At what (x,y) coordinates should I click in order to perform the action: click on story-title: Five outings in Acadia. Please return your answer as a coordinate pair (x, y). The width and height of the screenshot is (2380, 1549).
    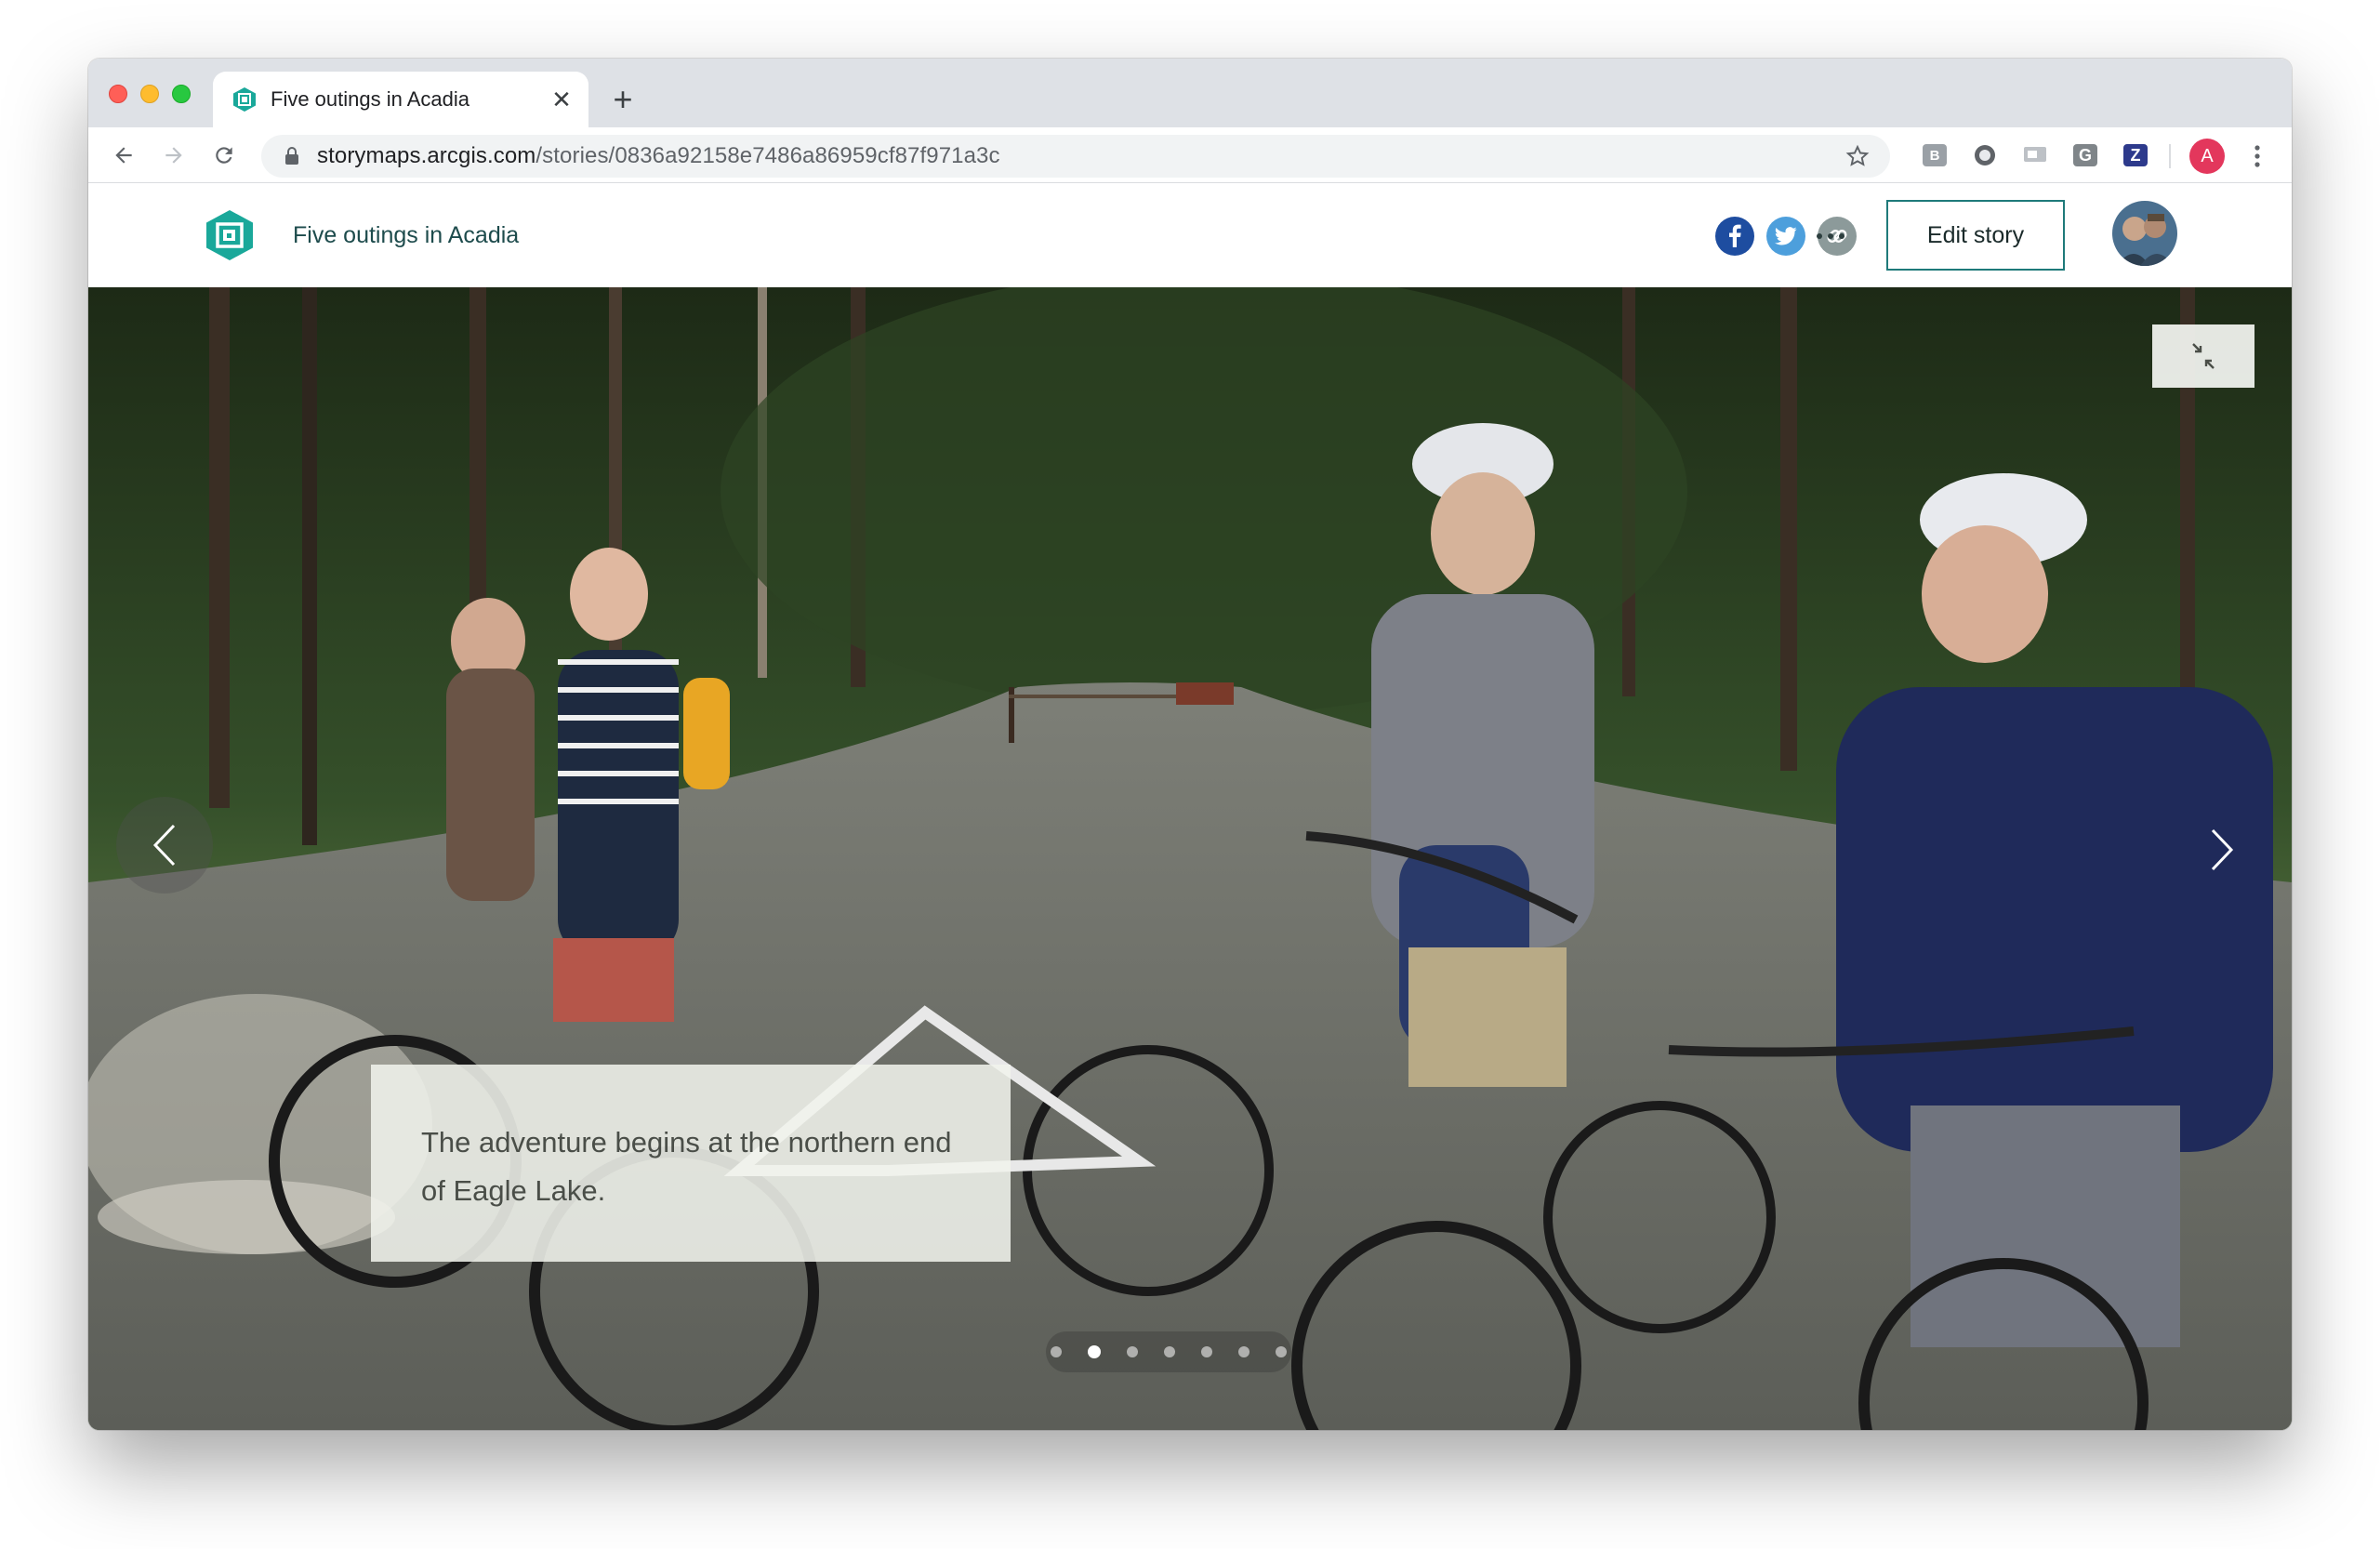
    Looking at the image, I should click on (406, 235).